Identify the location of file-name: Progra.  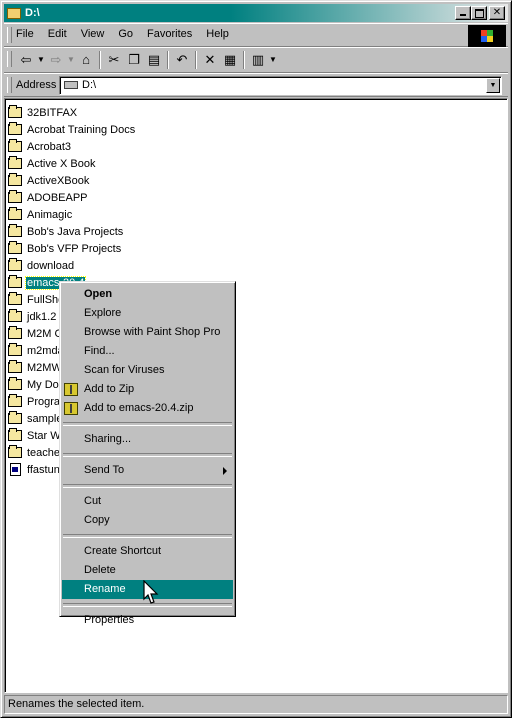
(44, 401).